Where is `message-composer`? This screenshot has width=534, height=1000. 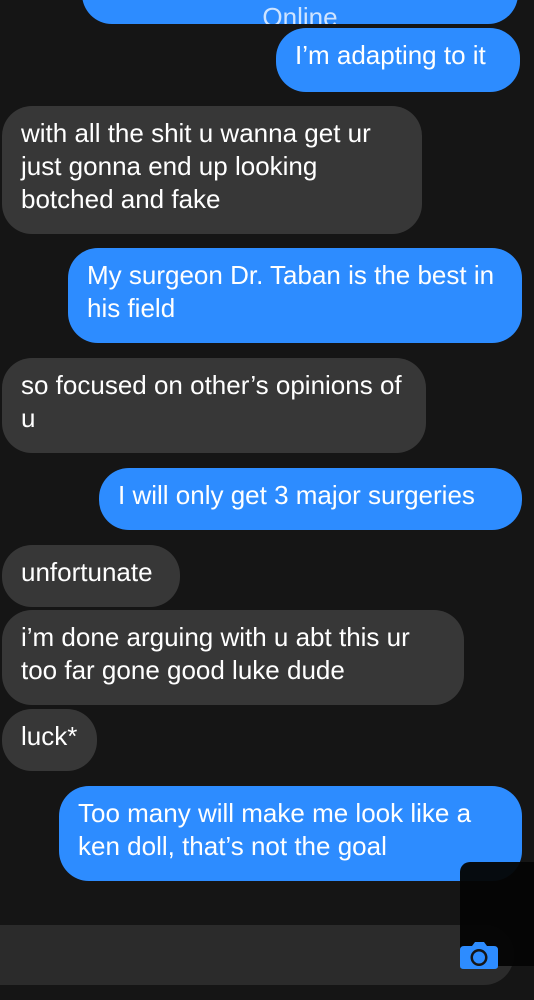 message-composer is located at coordinates (257, 955).